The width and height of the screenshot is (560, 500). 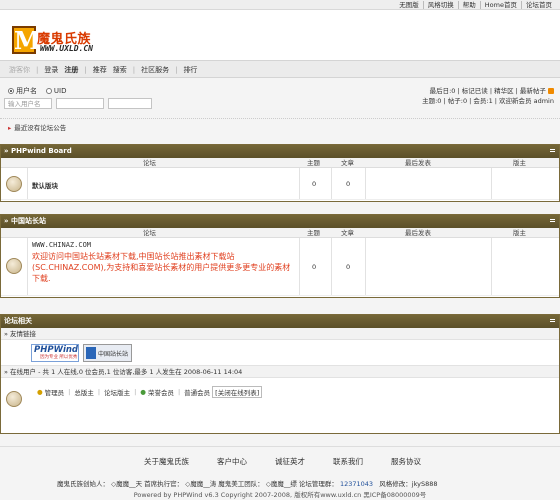 I want to click on chinaz-badge: 中国站长站, so click(x=107, y=353).